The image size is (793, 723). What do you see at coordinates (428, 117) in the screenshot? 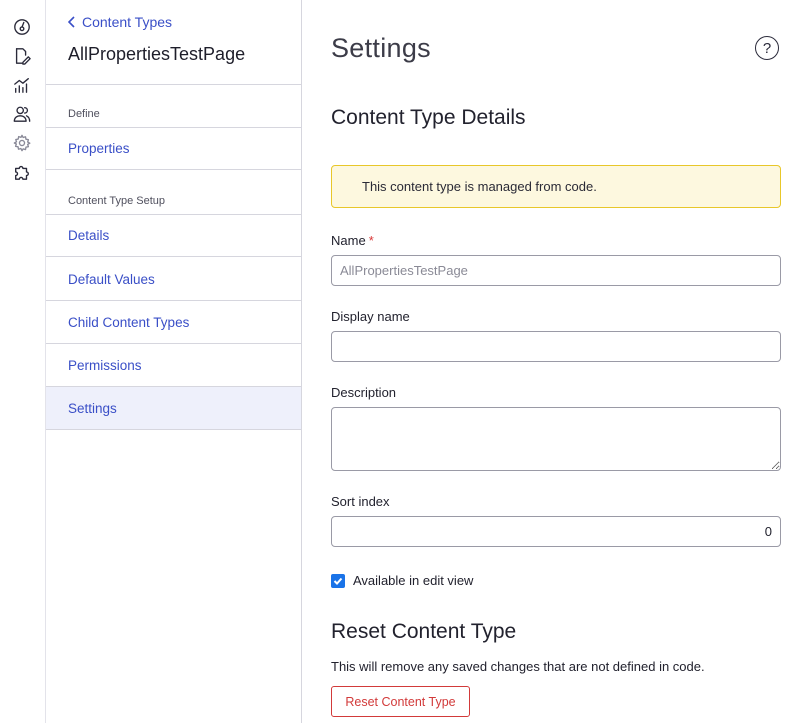
I see `content-type-details-heading: Content Type Details` at bounding box center [428, 117].